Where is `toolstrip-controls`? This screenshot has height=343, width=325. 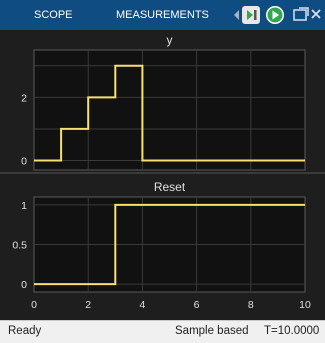 toolstrip-controls is located at coordinates (277, 15).